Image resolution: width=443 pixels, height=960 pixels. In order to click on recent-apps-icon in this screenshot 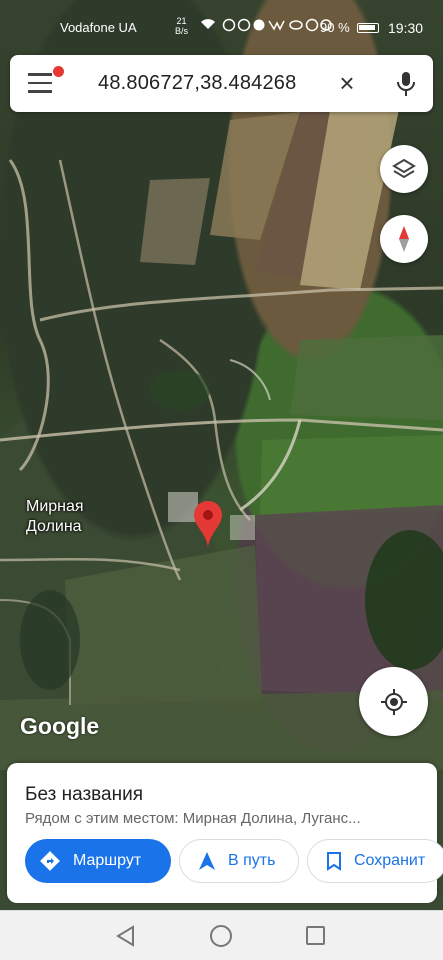, I will do `click(315, 935)`.